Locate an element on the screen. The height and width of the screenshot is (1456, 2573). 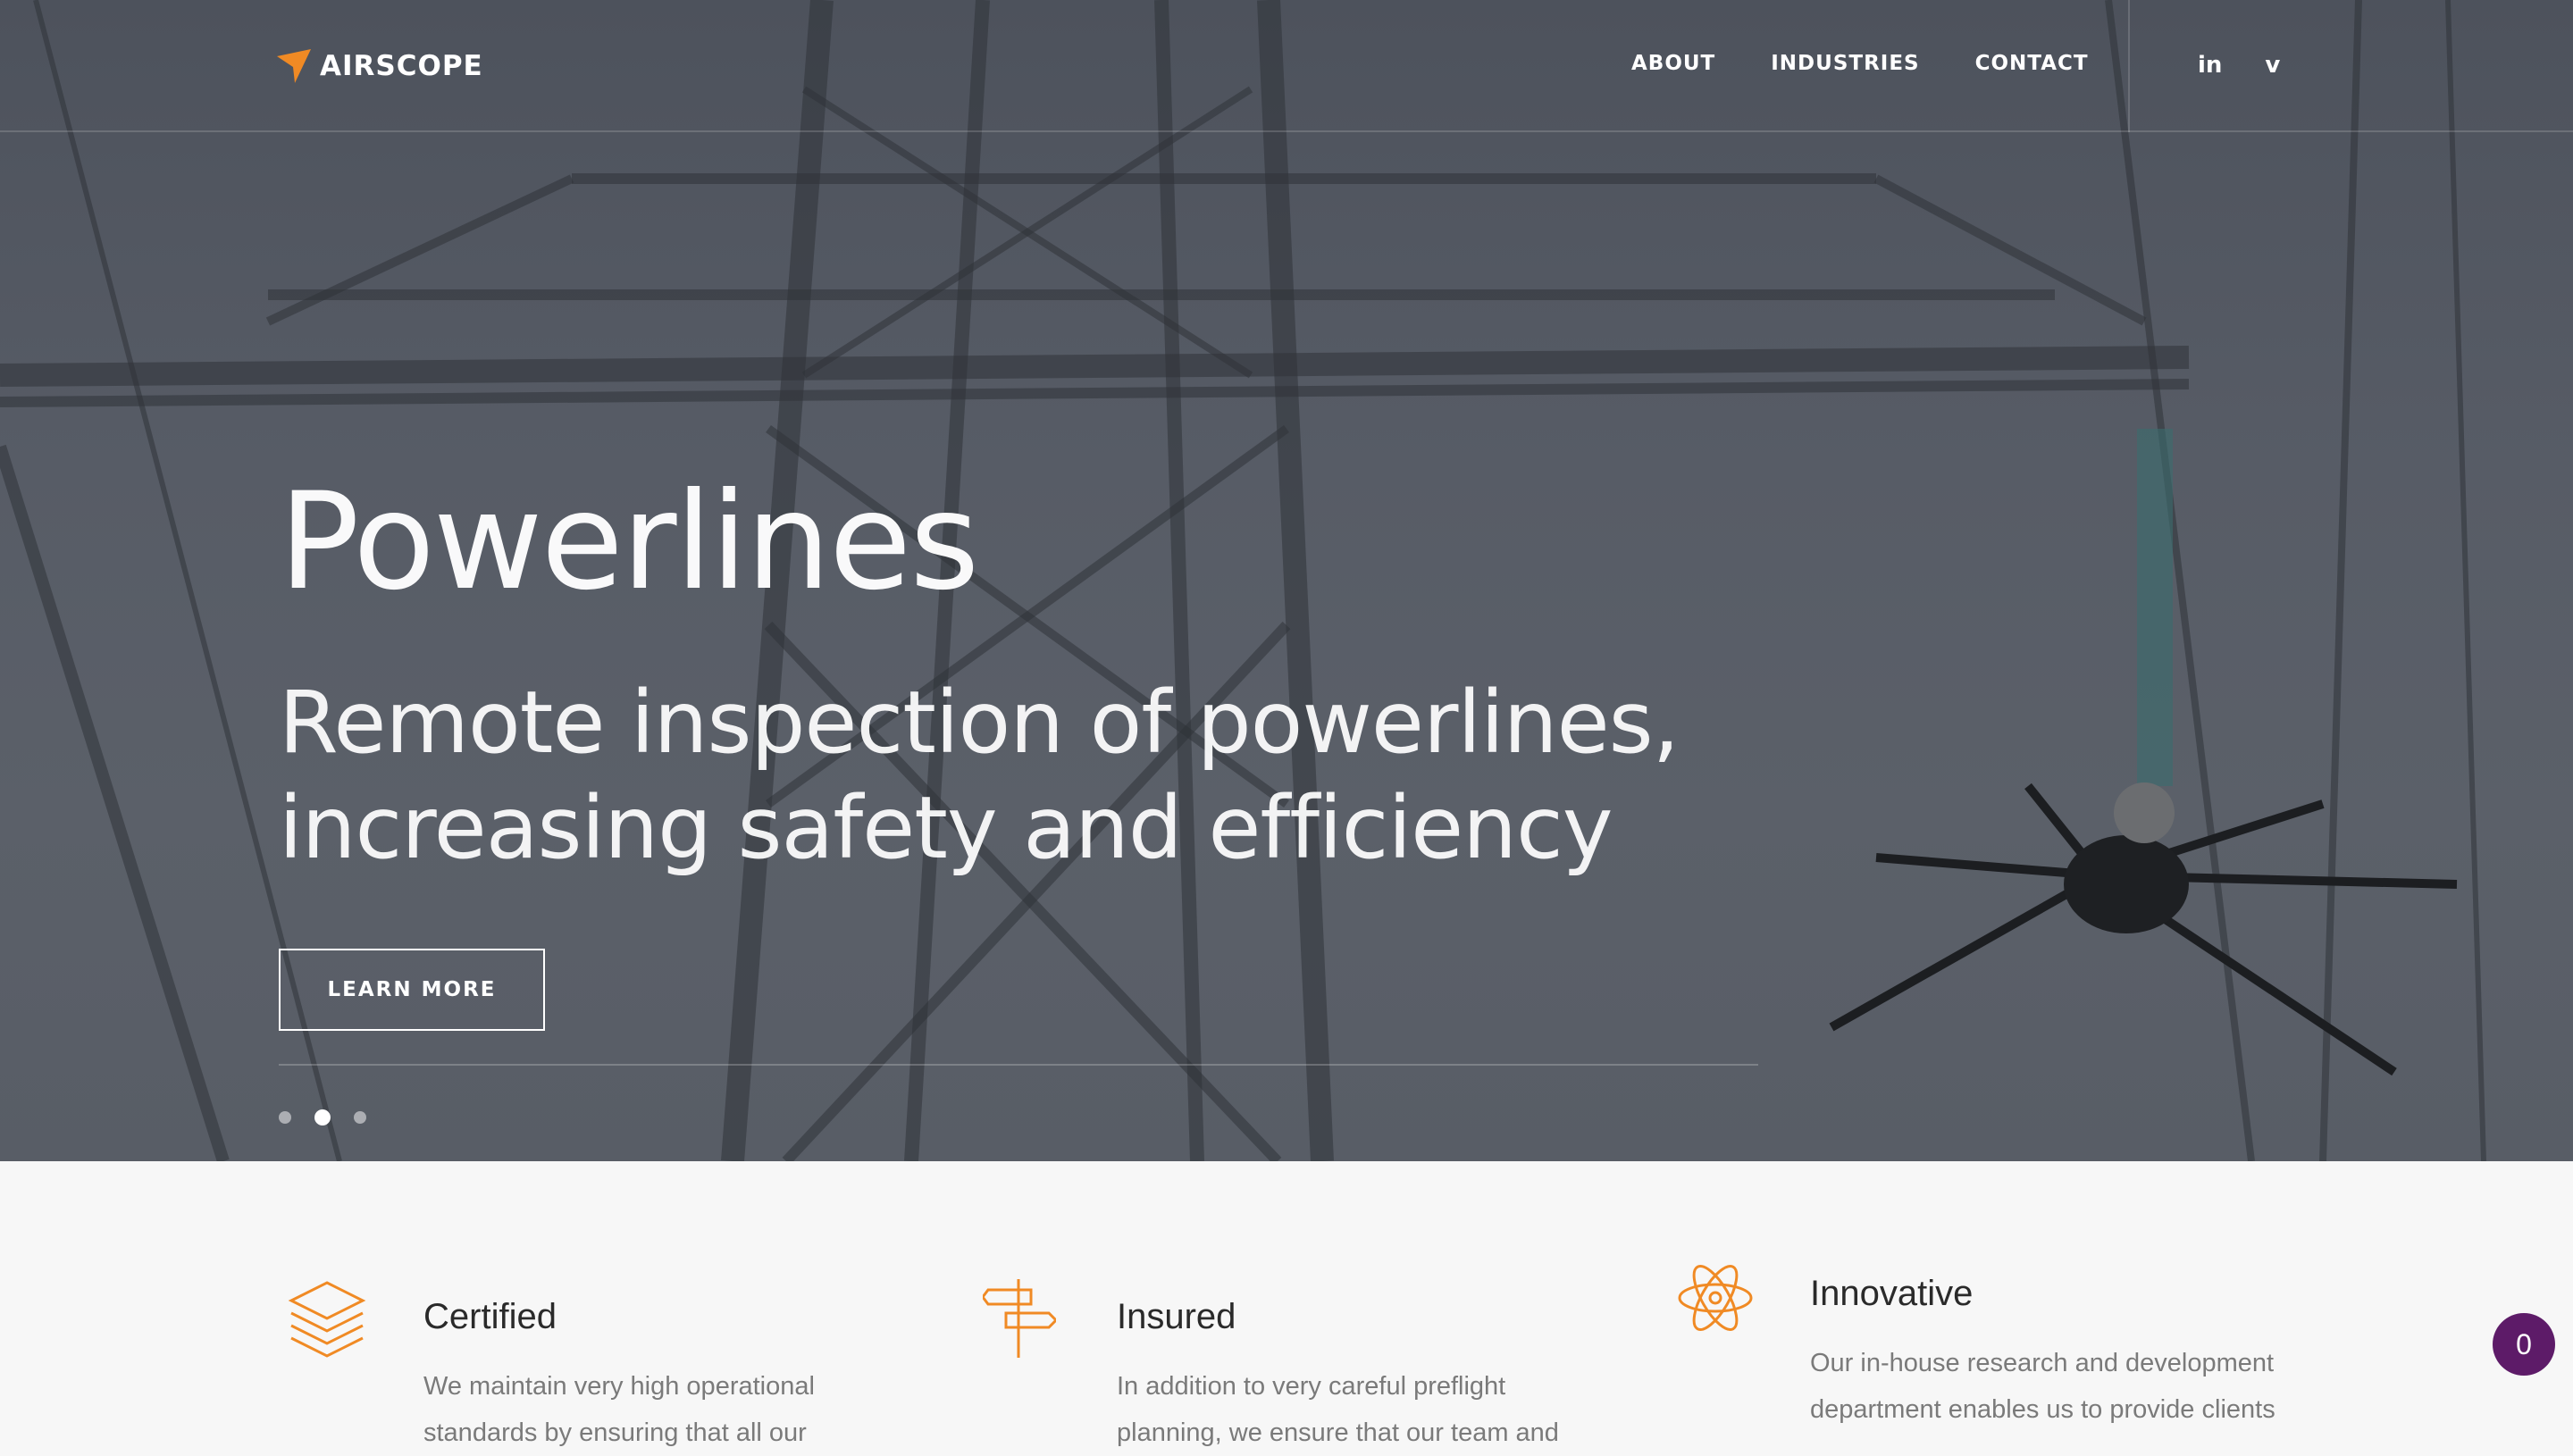
layers-icon is located at coordinates (327, 1319).